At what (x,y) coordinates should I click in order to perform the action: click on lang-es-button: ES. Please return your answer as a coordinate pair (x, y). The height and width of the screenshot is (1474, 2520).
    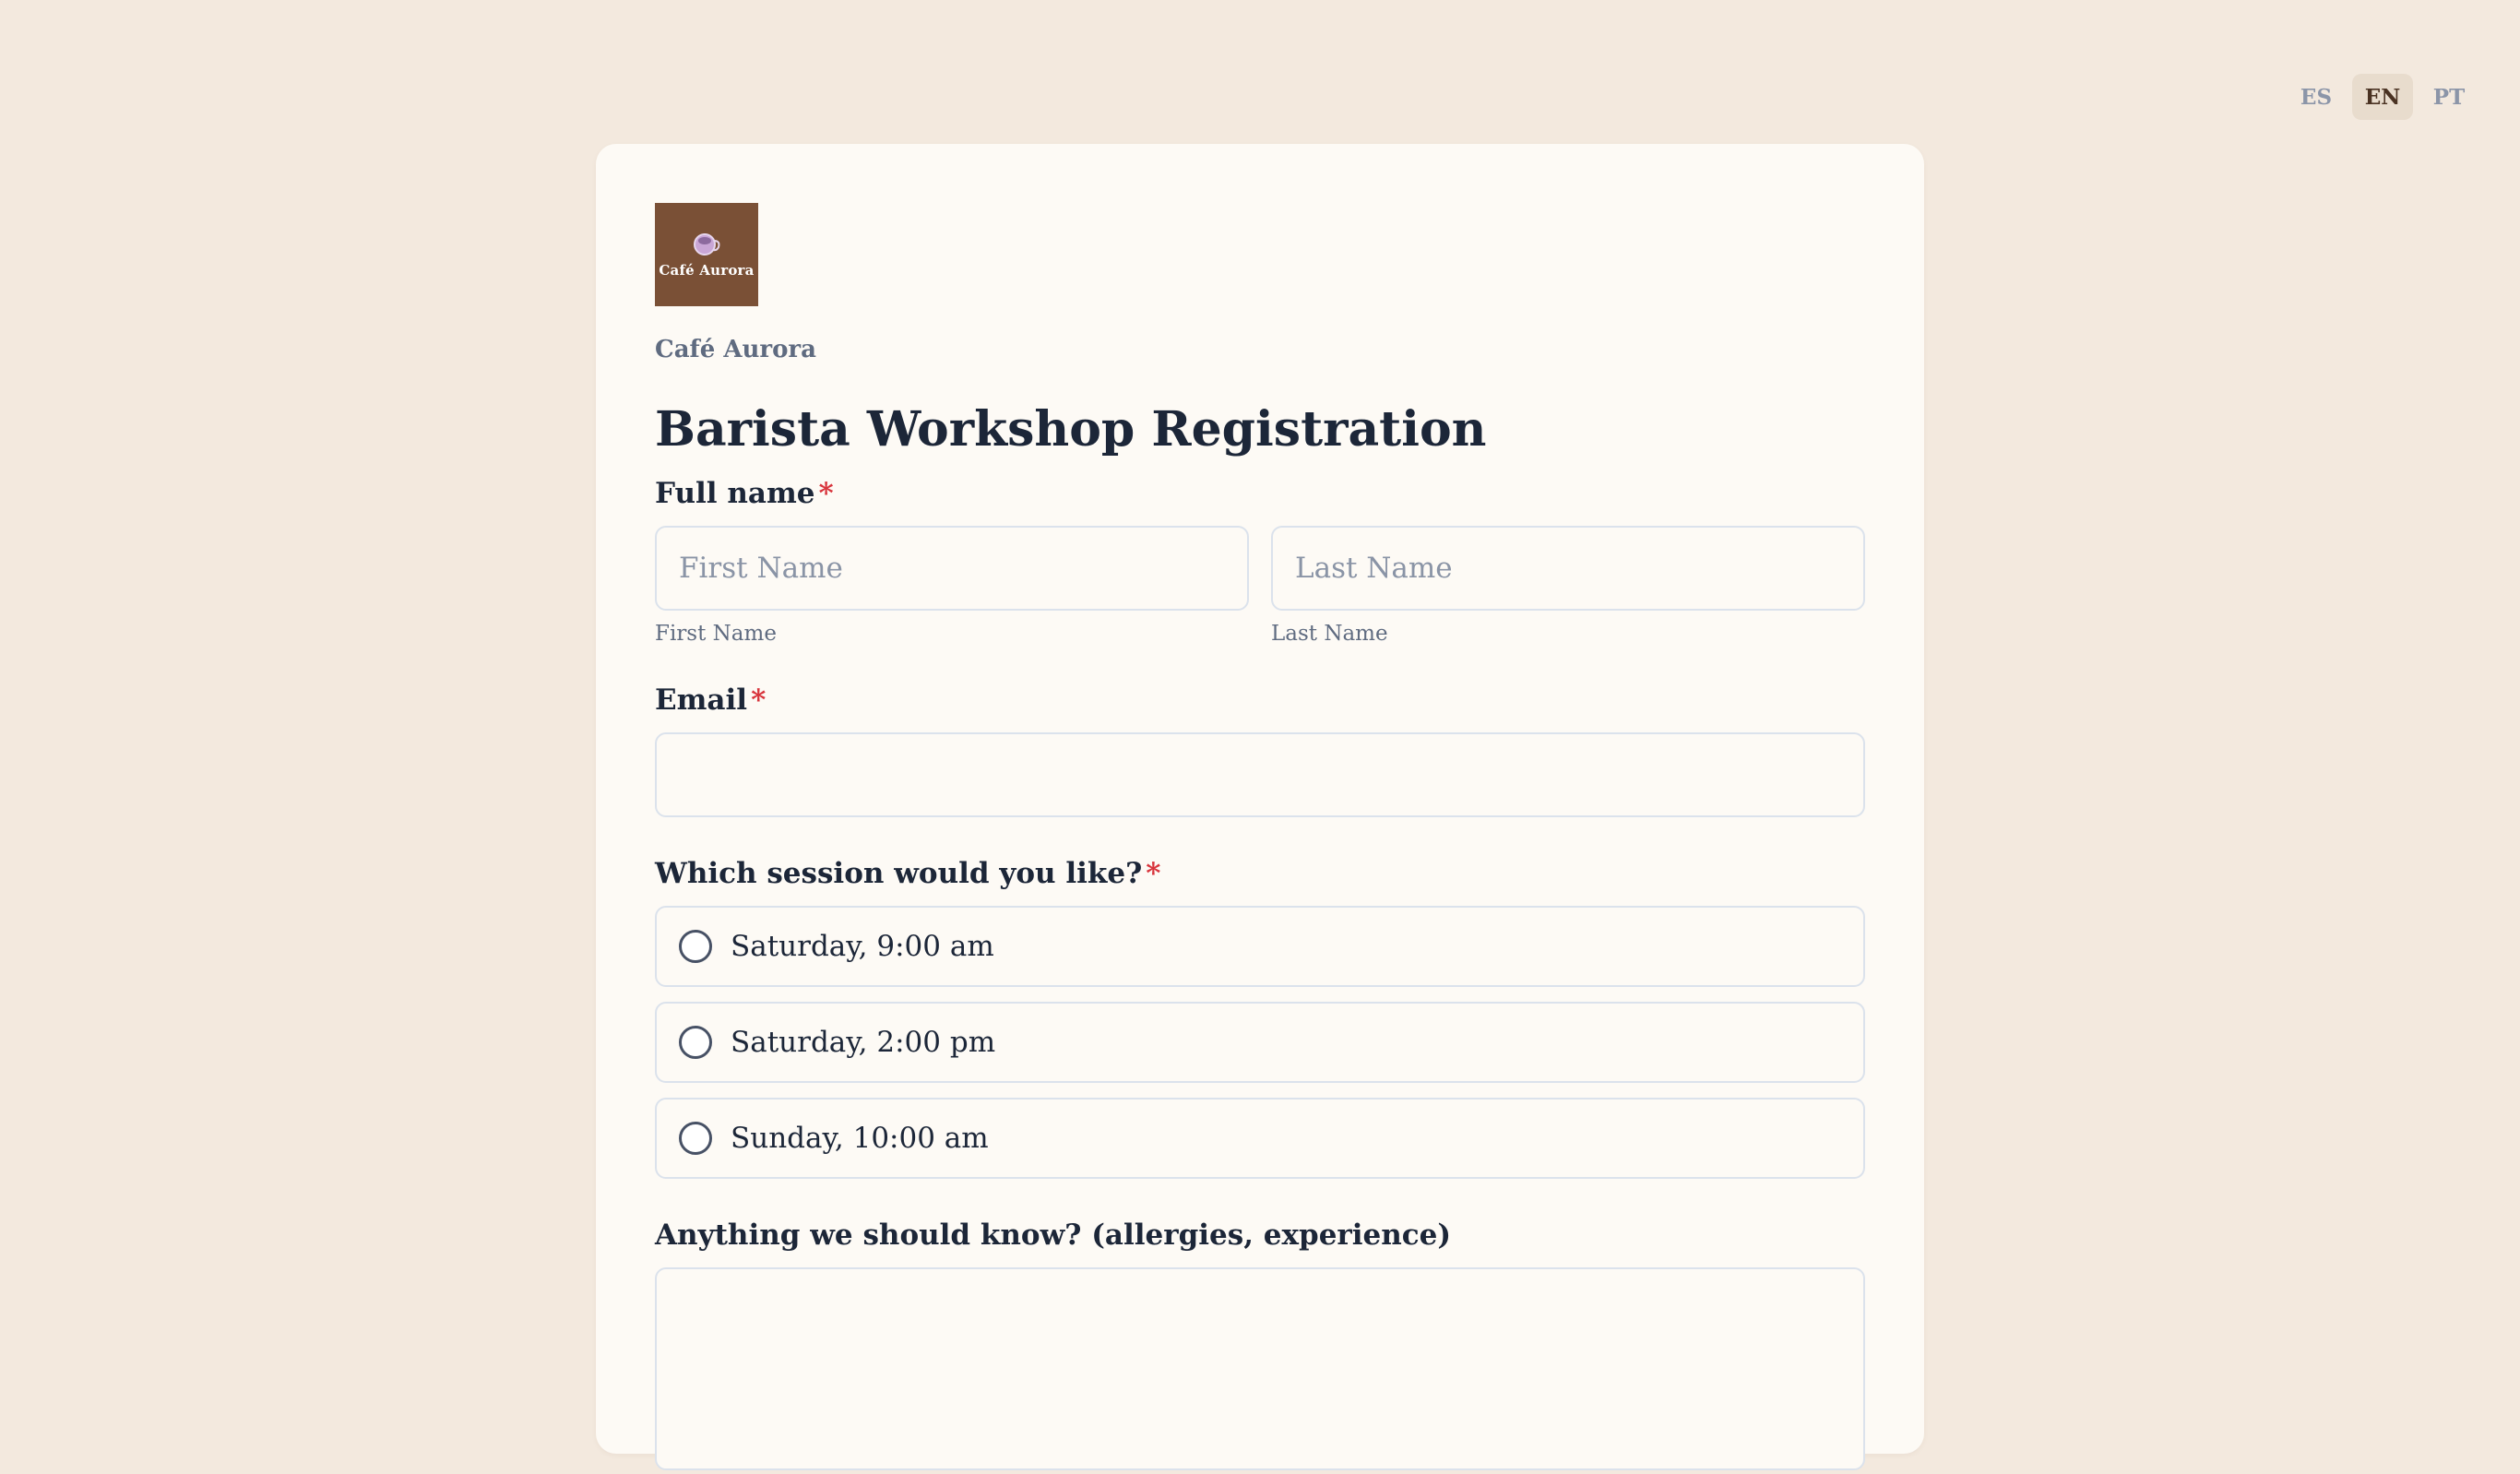
    Looking at the image, I should click on (2316, 97).